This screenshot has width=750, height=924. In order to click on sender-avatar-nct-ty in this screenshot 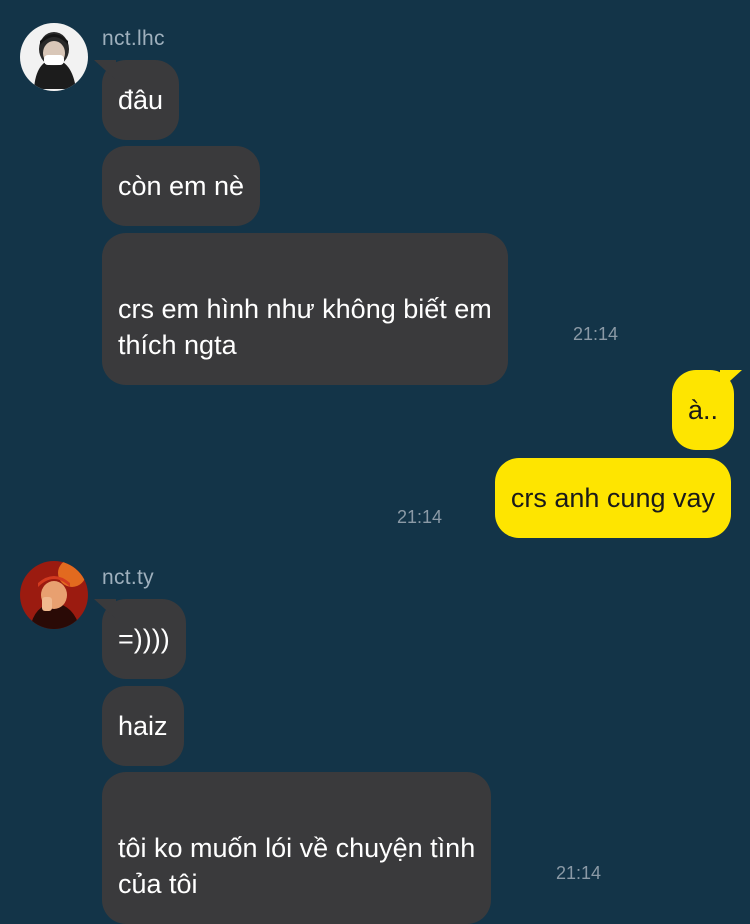, I will do `click(54, 595)`.